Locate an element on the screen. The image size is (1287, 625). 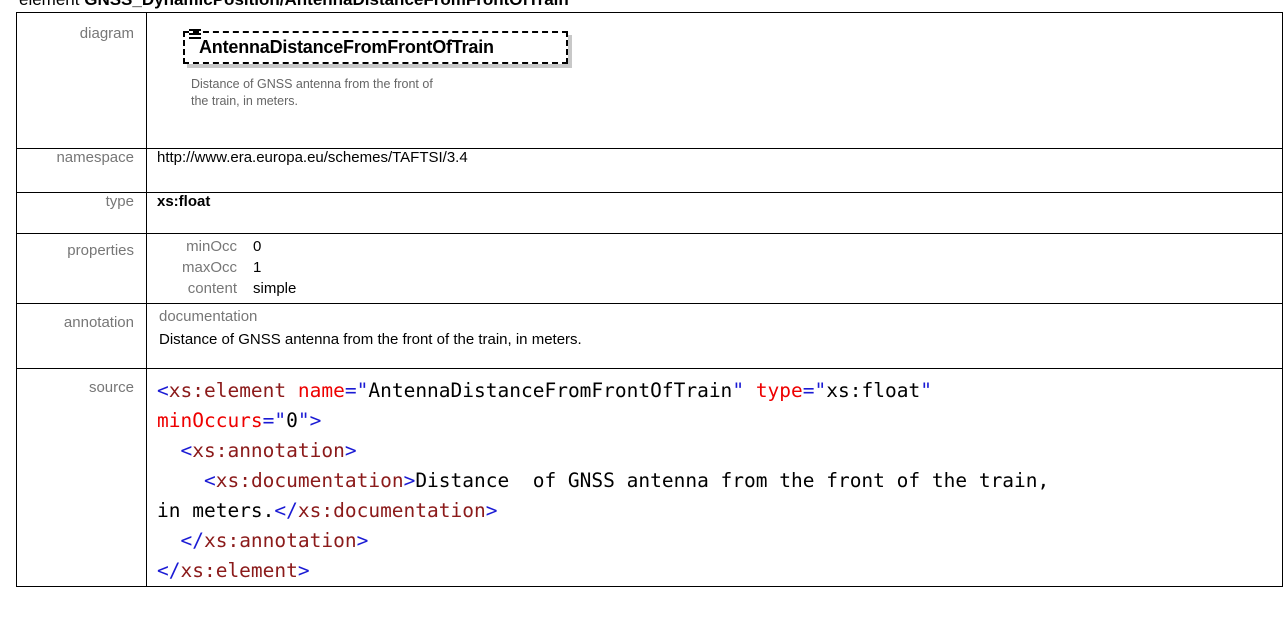
label-annotation: annotation is located at coordinates (81, 336).